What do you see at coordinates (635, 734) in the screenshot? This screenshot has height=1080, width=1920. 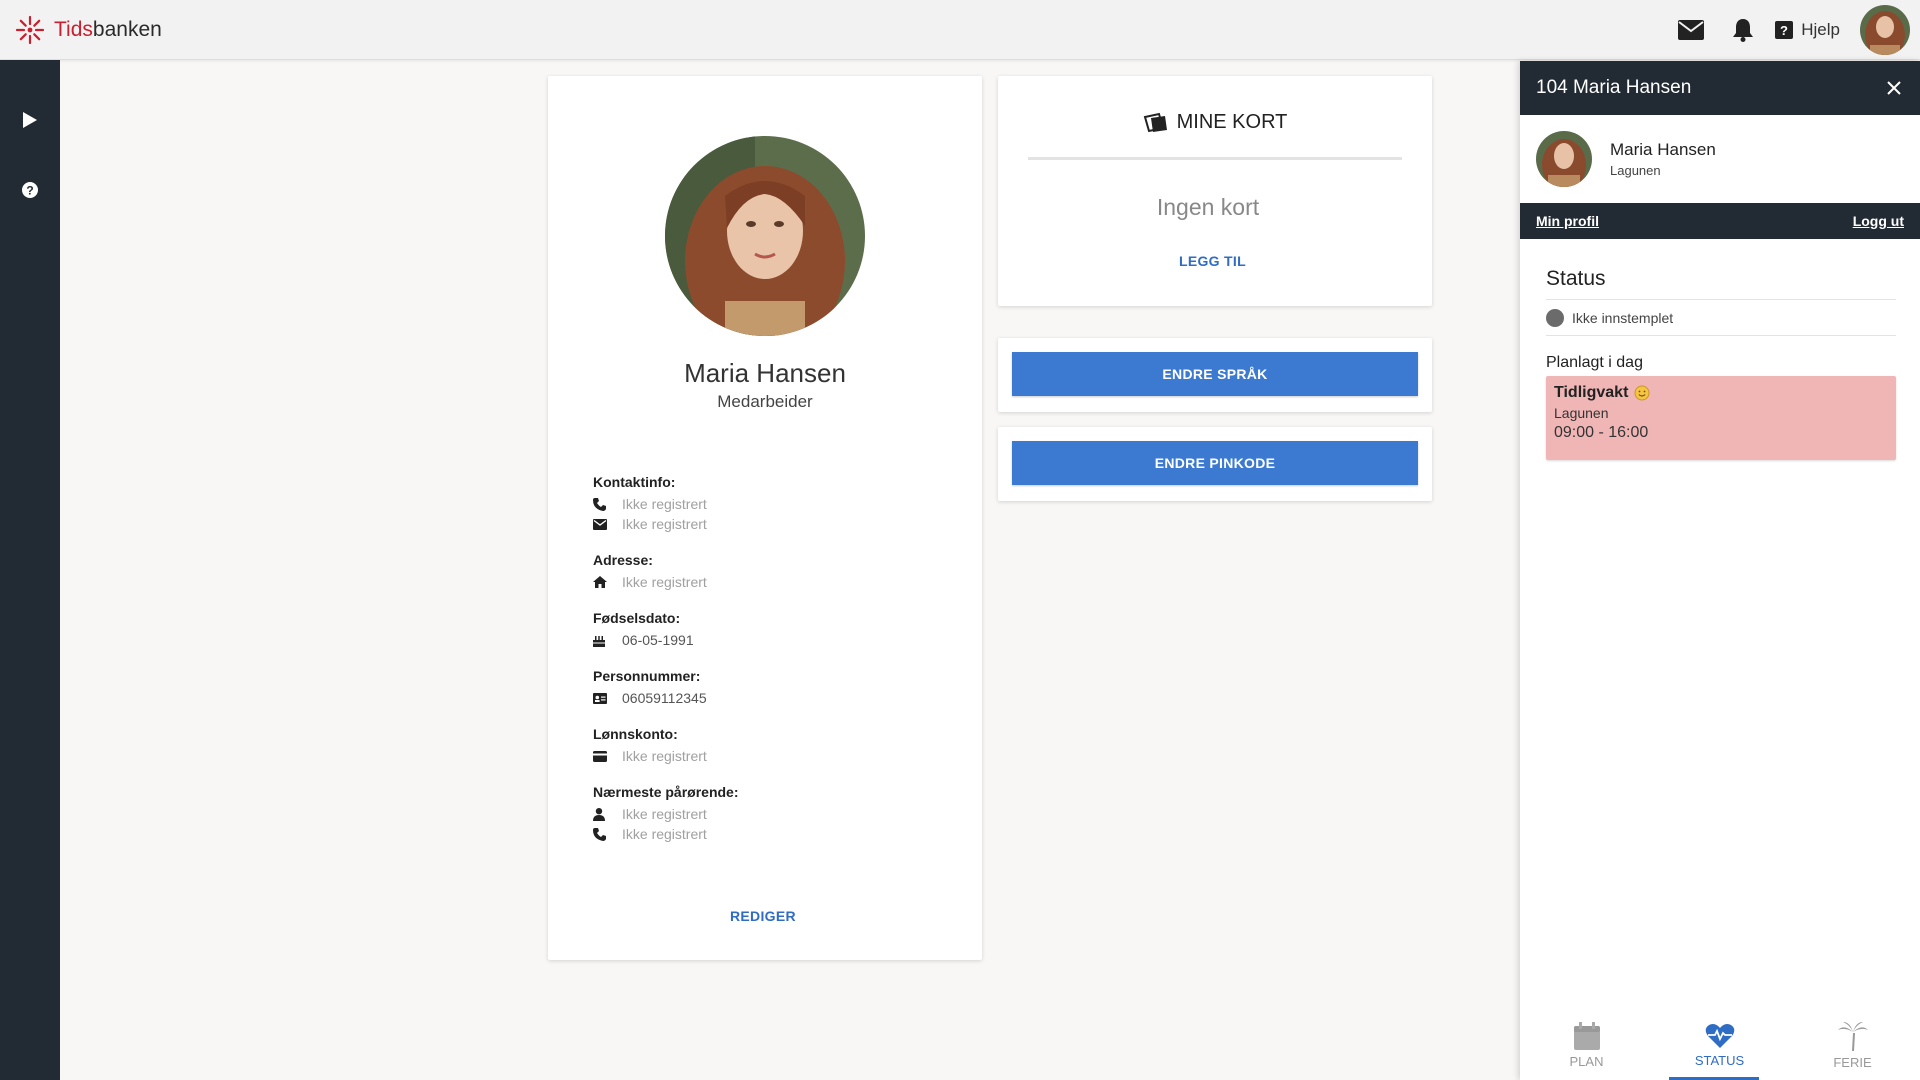 I see `account-label: Lønnskonto:` at bounding box center [635, 734].